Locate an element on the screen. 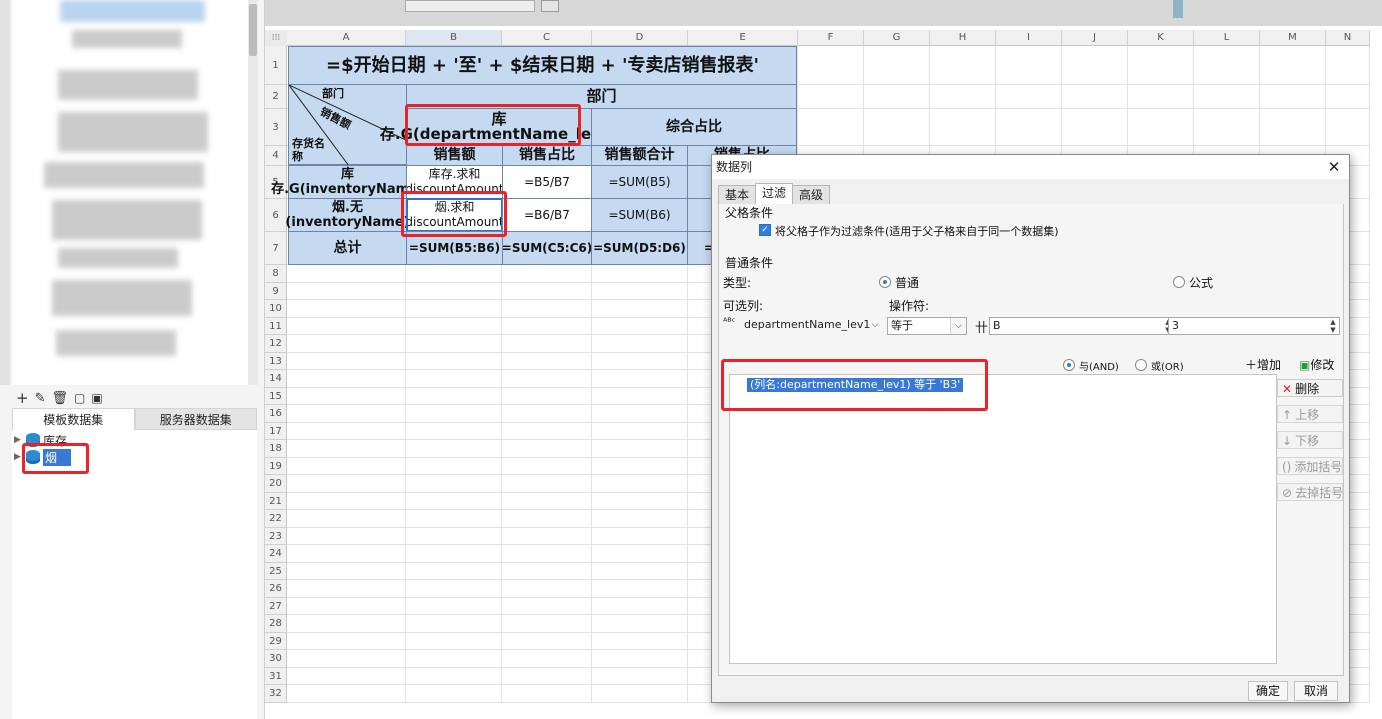 This screenshot has height=719, width=1382. tab-server-dataset: 服务器数据集 is located at coordinates (195, 419).